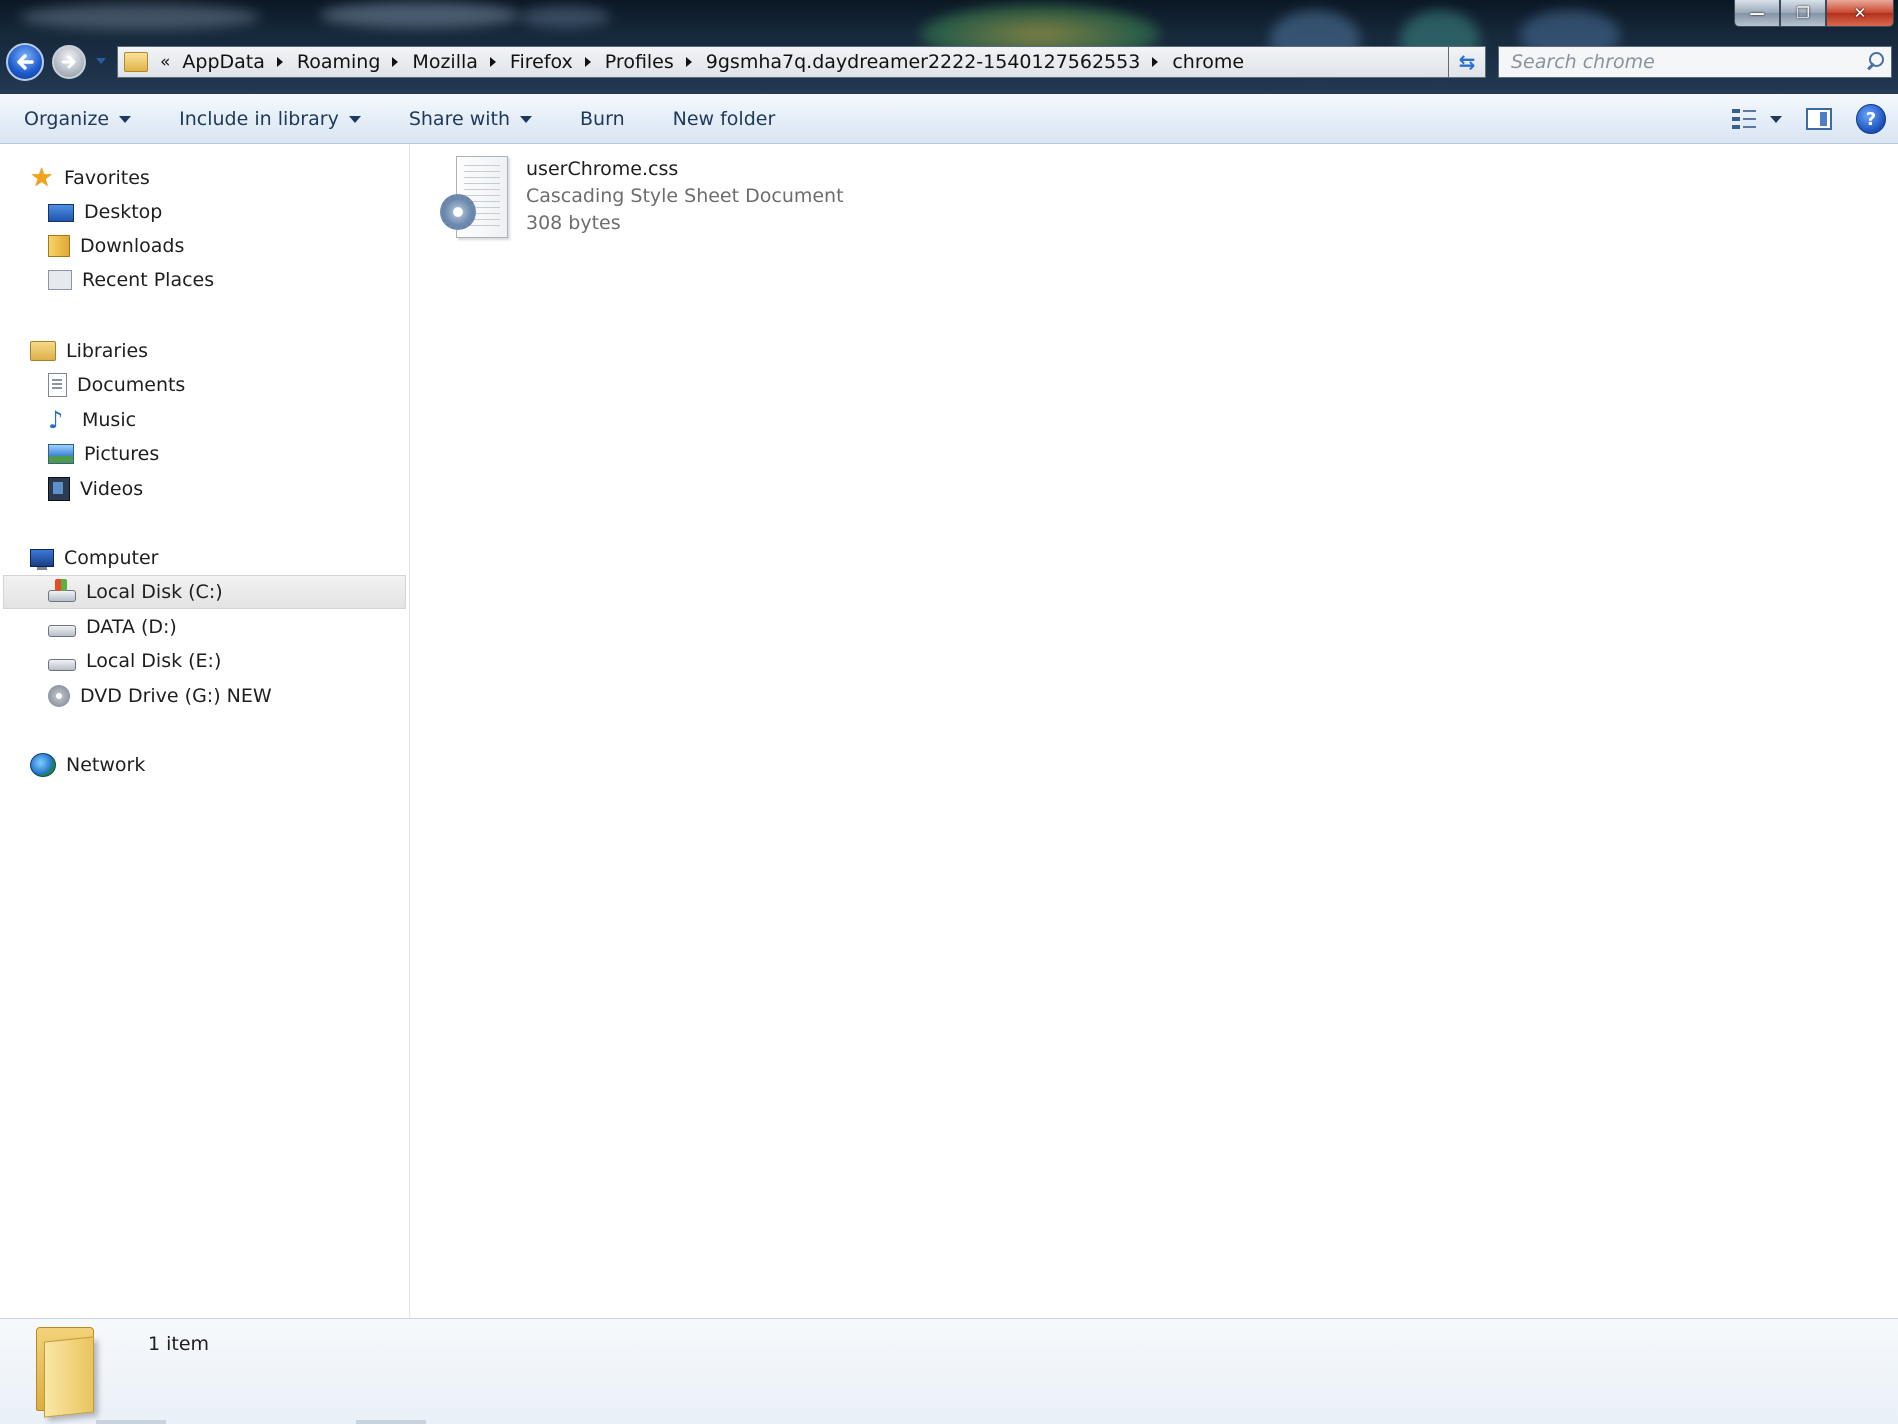  I want to click on nav-item-documents: Documents, so click(116, 385).